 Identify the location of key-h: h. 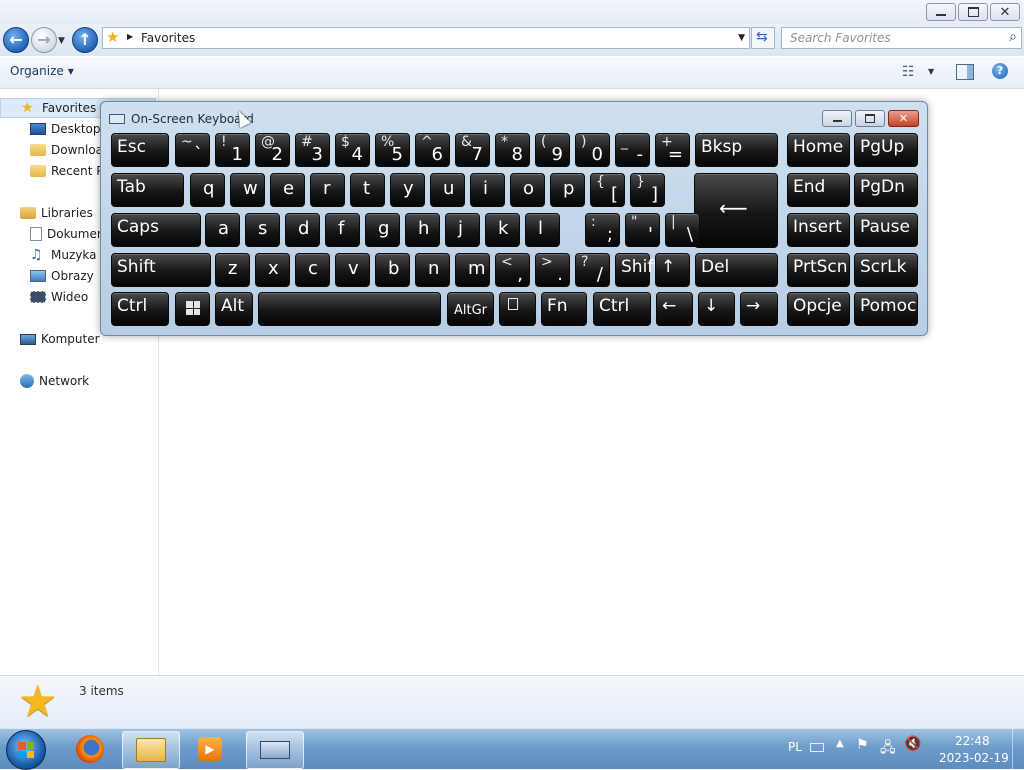
(422, 230).